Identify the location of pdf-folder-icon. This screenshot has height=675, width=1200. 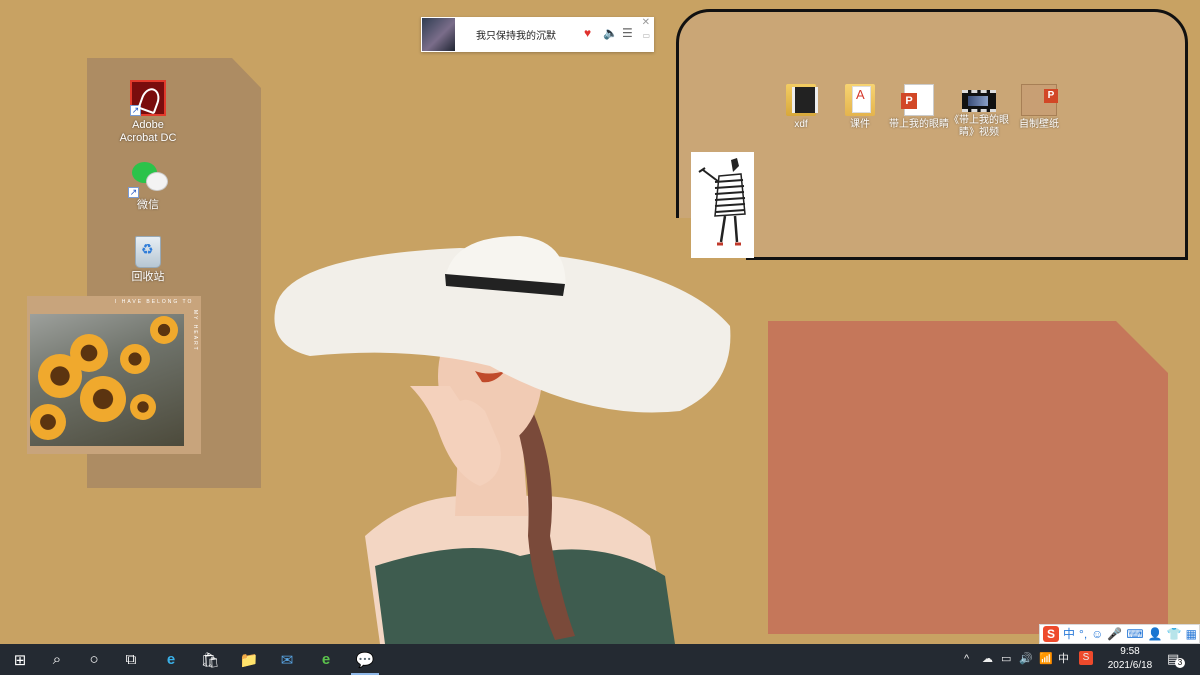
(860, 100).